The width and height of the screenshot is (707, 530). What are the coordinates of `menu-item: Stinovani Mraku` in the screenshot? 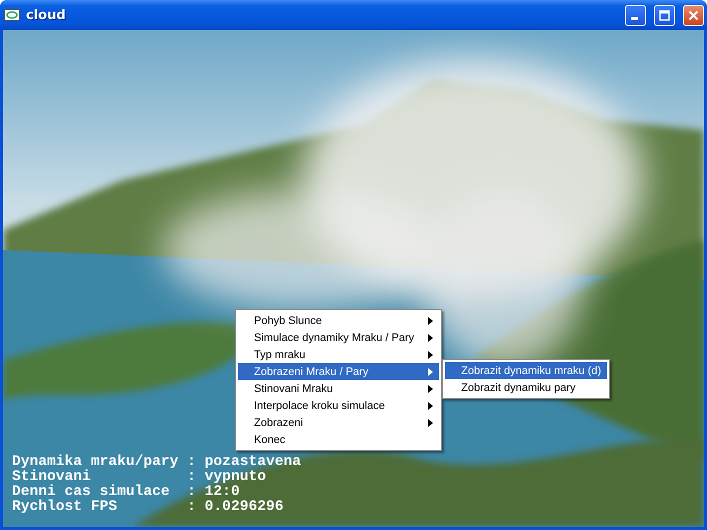 It's located at (339, 388).